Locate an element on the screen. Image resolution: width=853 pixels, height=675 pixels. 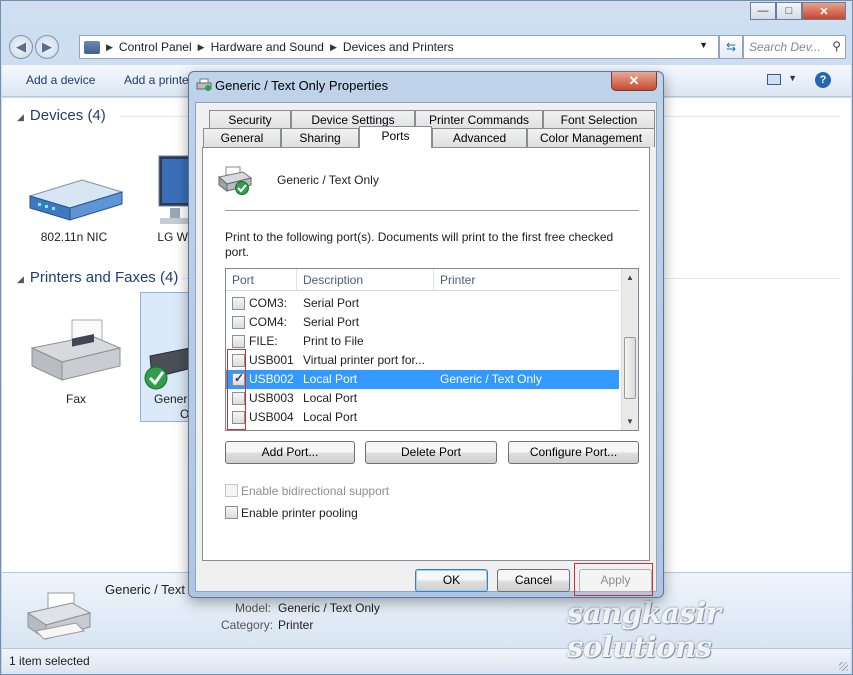
add-printer-button: Add a printe is located at coordinates (156, 80).